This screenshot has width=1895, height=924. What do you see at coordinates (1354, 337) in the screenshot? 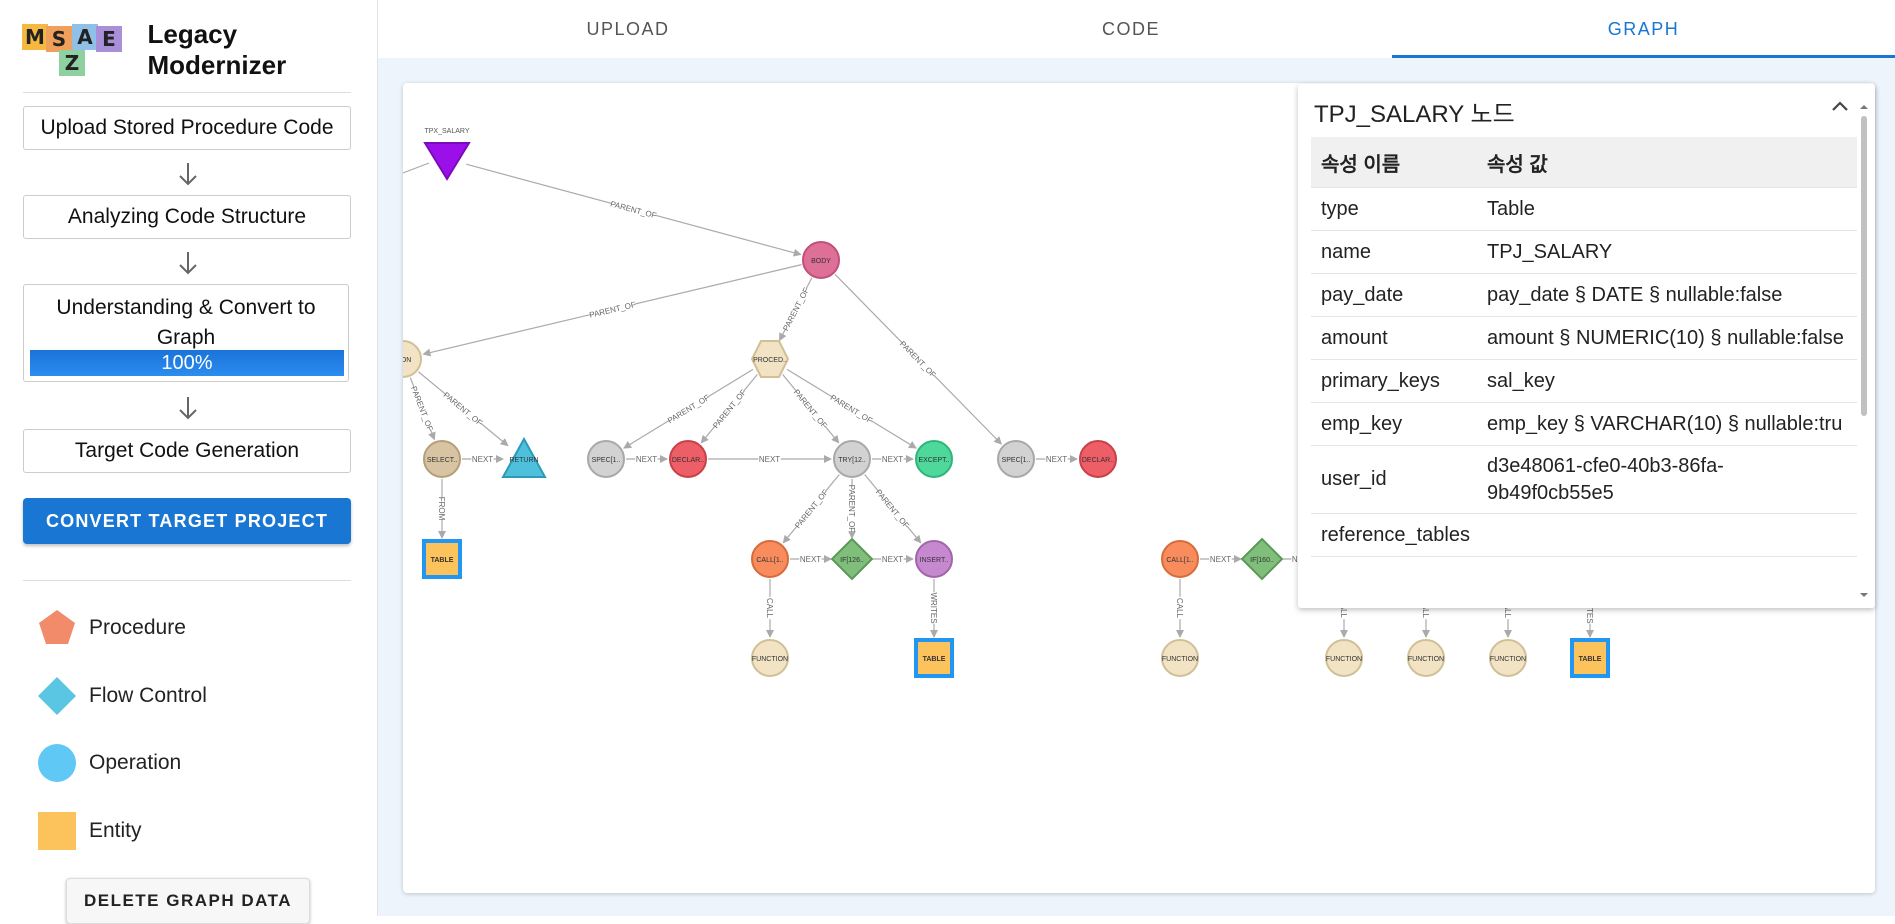
I see `property-key: amount` at bounding box center [1354, 337].